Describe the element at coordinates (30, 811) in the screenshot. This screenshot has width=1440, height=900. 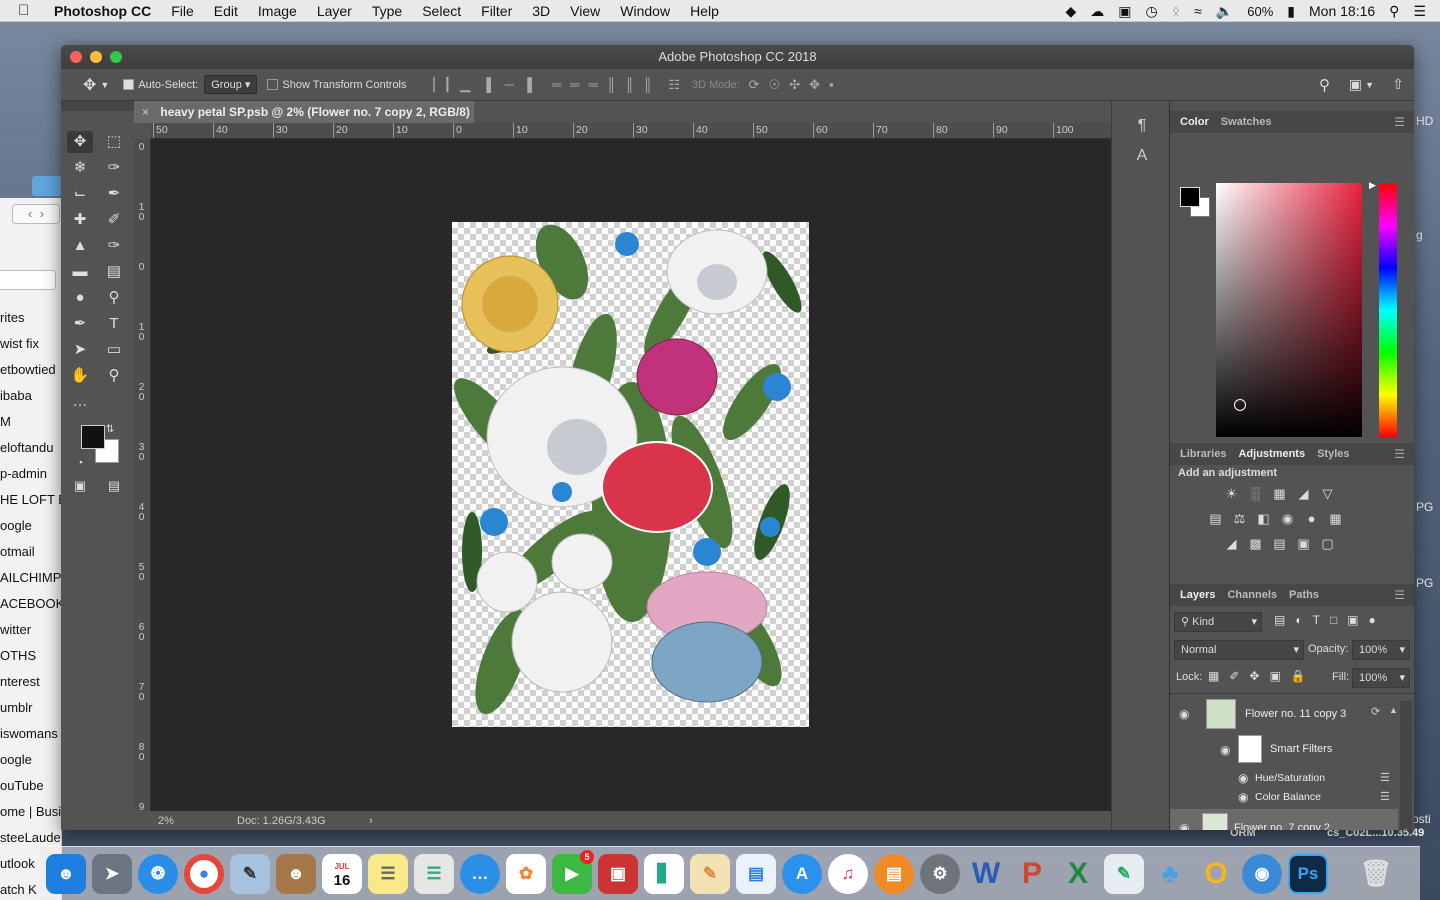
I see `bookmark-item: ome | Busi` at that location.